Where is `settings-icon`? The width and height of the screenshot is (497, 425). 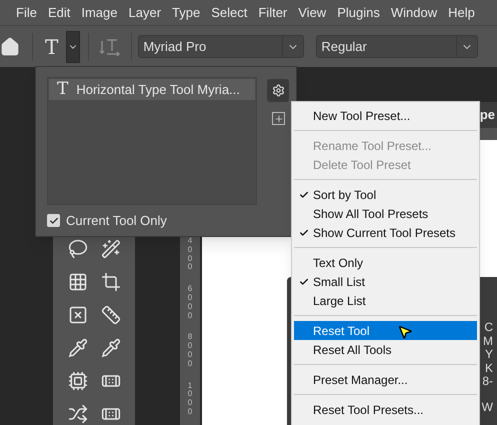 settings-icon is located at coordinates (278, 90).